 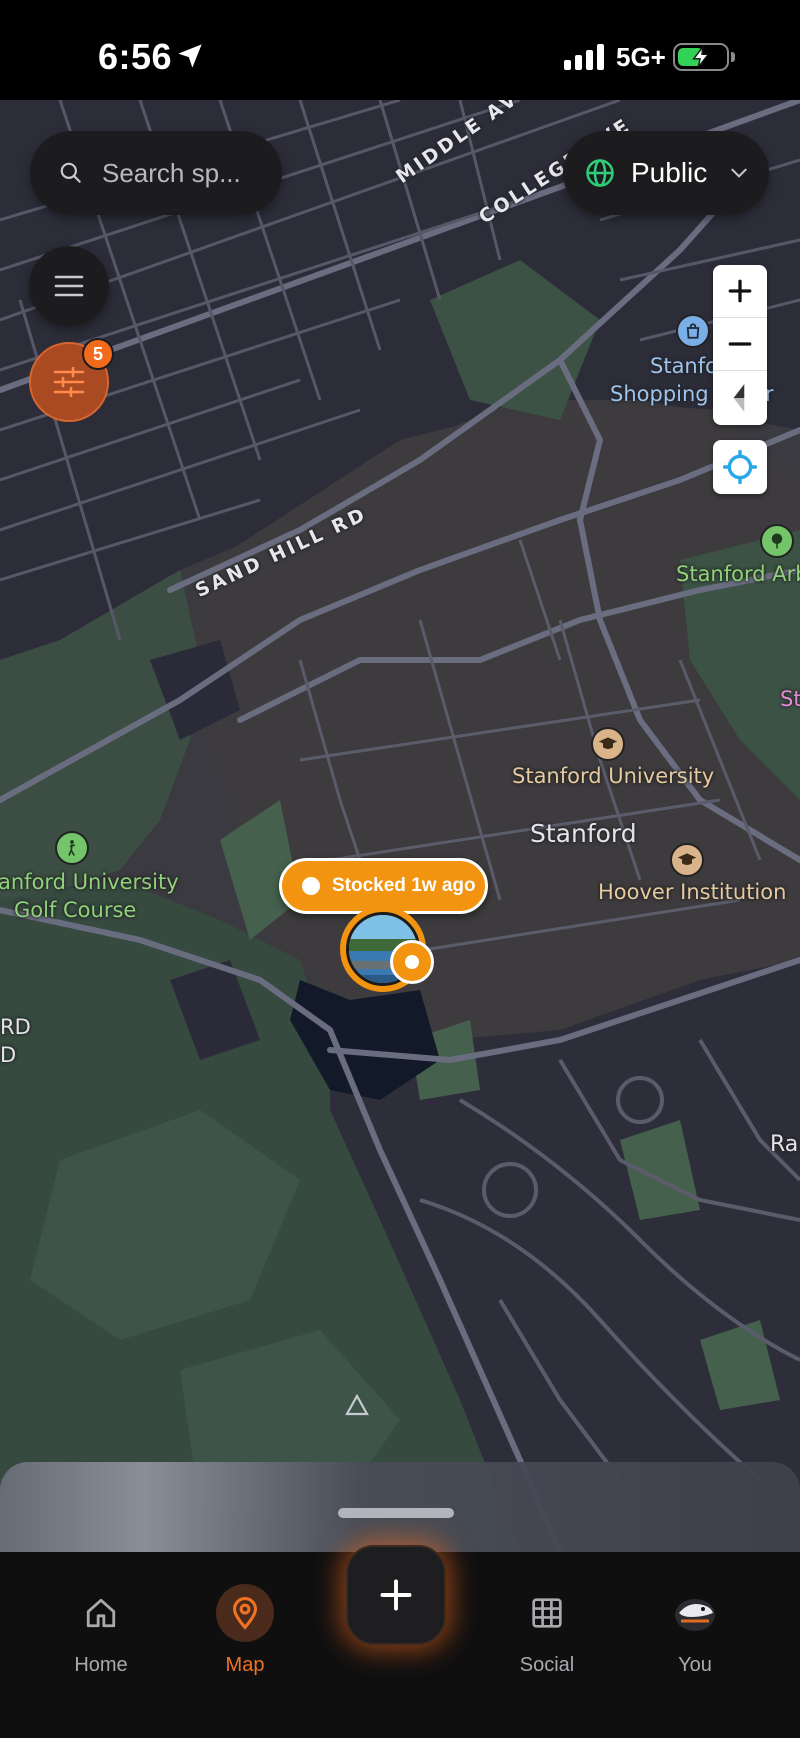 I want to click on zoom-in-button, so click(x=740, y=291).